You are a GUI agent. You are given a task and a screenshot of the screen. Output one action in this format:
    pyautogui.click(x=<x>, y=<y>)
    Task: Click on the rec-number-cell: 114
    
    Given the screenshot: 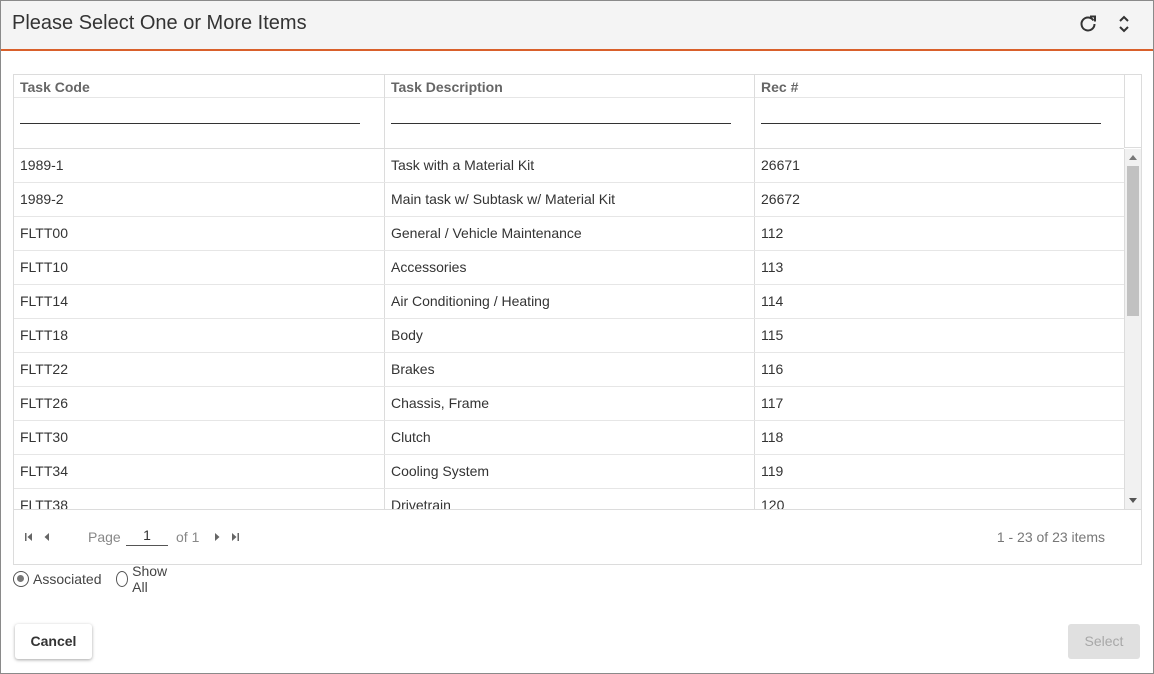 What is the action you would take?
    pyautogui.click(x=939, y=301)
    